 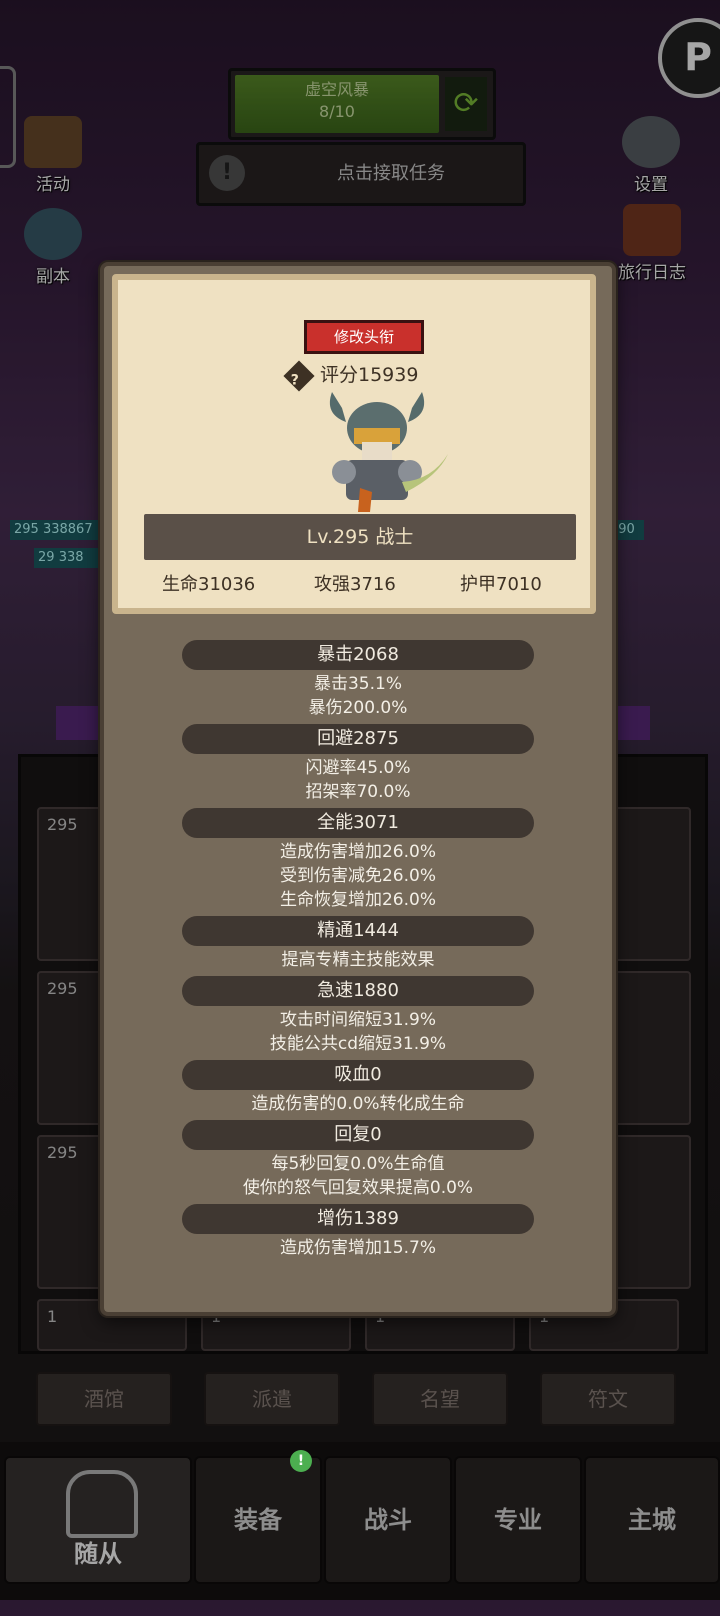 I want to click on stat-detail: 暴伤200.0%, so click(x=358, y=708).